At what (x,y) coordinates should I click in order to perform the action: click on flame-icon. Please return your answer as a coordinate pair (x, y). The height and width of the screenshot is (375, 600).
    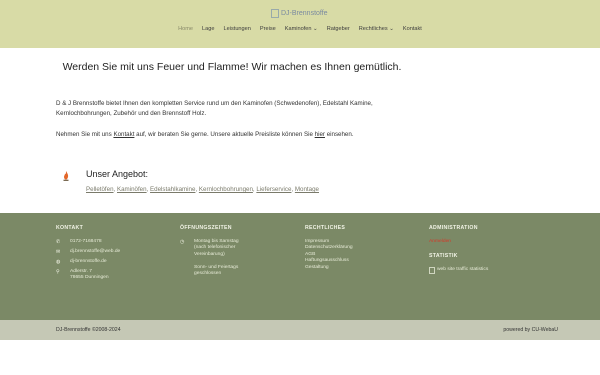
    Looking at the image, I should click on (66, 176).